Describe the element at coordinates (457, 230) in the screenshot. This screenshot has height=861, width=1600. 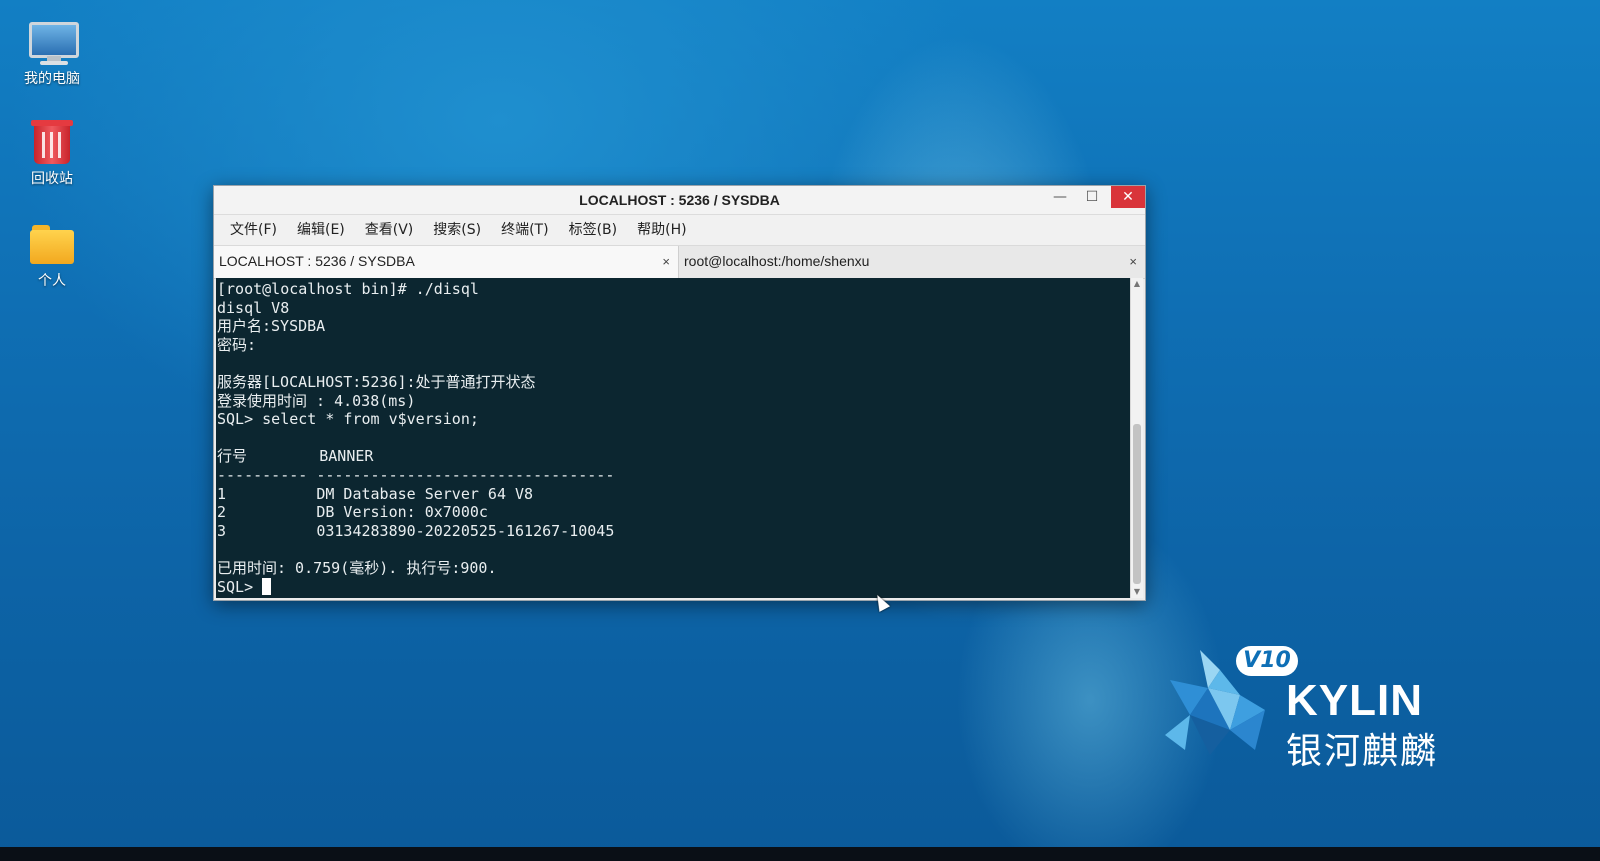
I see `menu-search: 搜索(S)` at that location.